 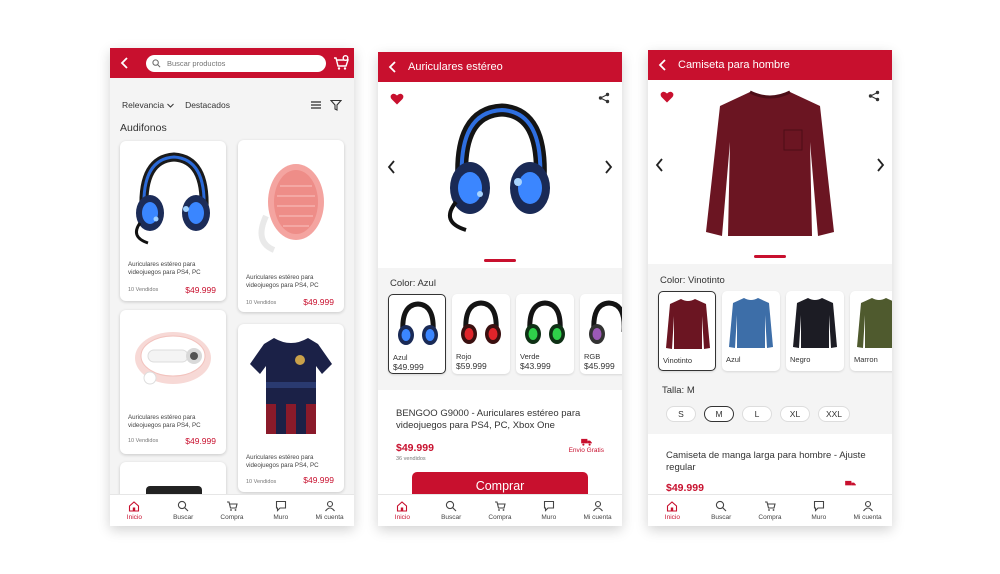 I want to click on variant-swatch: Rojo $59.999, so click(x=481, y=334).